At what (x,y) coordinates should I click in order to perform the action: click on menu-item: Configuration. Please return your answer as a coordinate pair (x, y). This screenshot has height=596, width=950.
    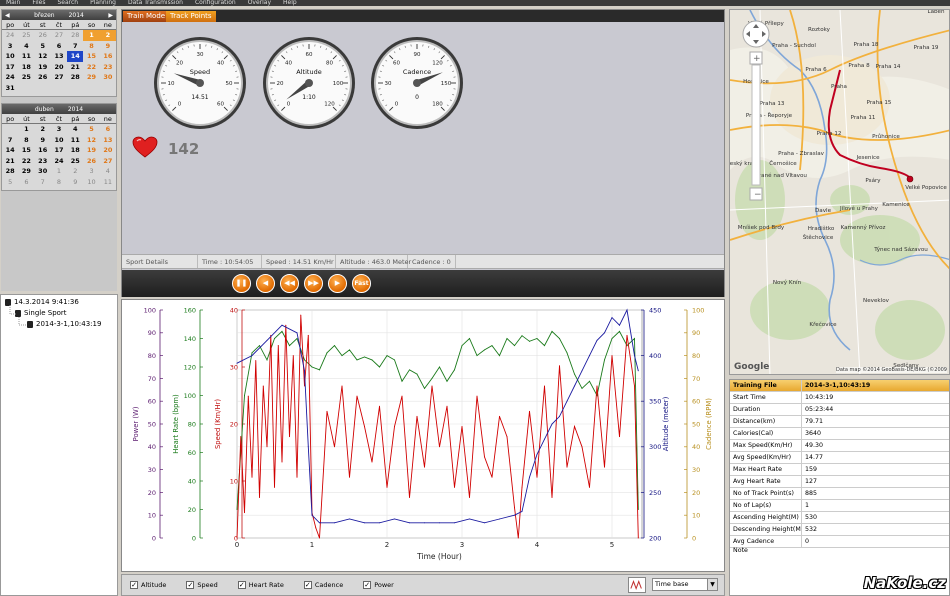
    Looking at the image, I should click on (215, 3).